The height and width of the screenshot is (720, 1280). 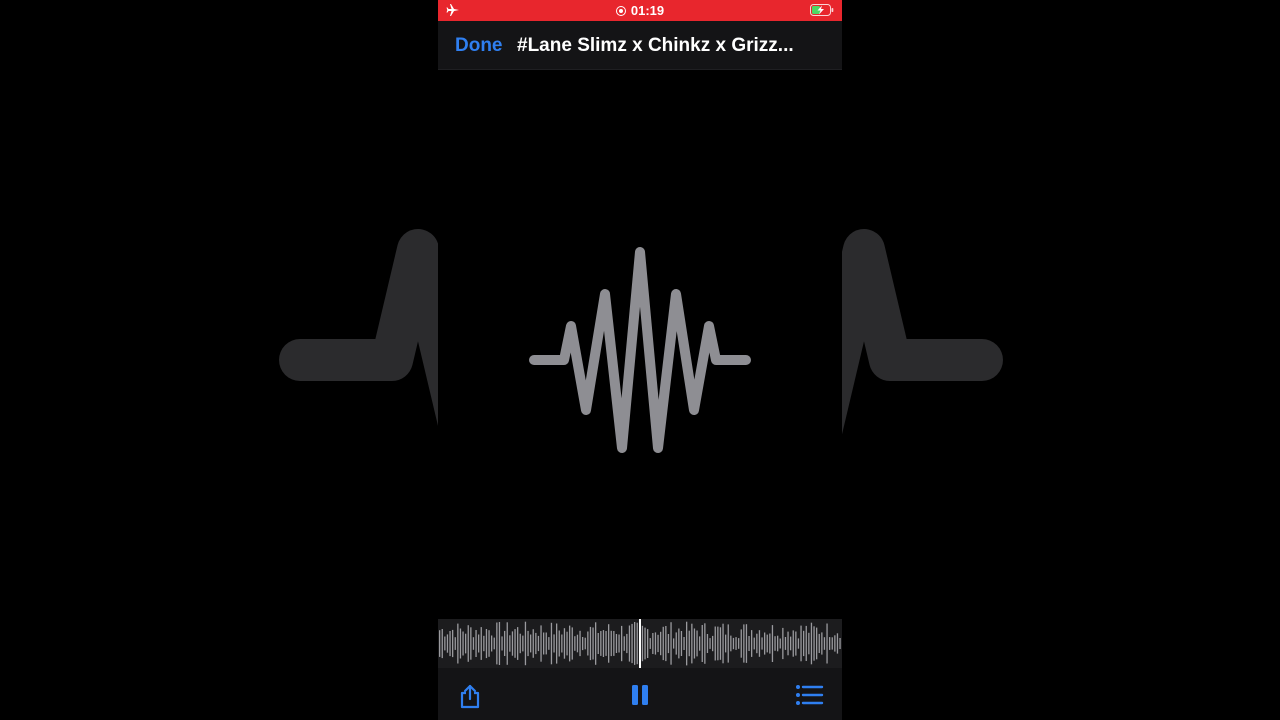 What do you see at coordinates (822, 10) in the screenshot?
I see `battery-charging-icon` at bounding box center [822, 10].